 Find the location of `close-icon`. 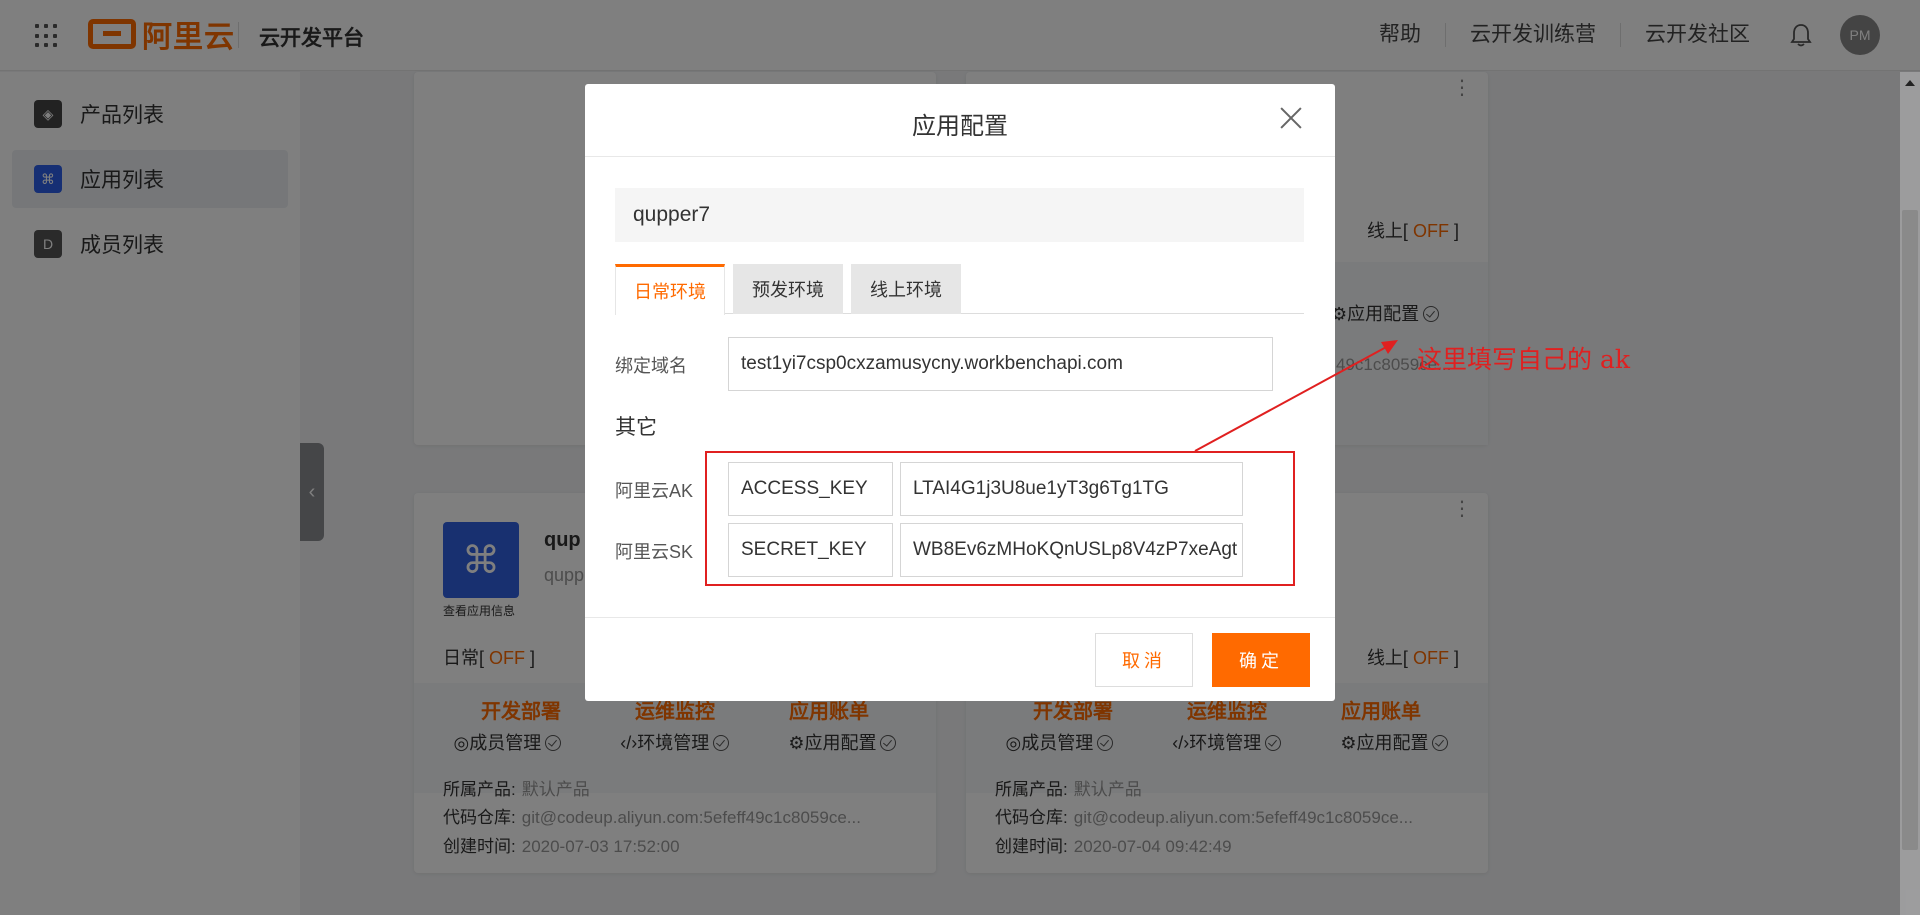

close-icon is located at coordinates (1291, 118).